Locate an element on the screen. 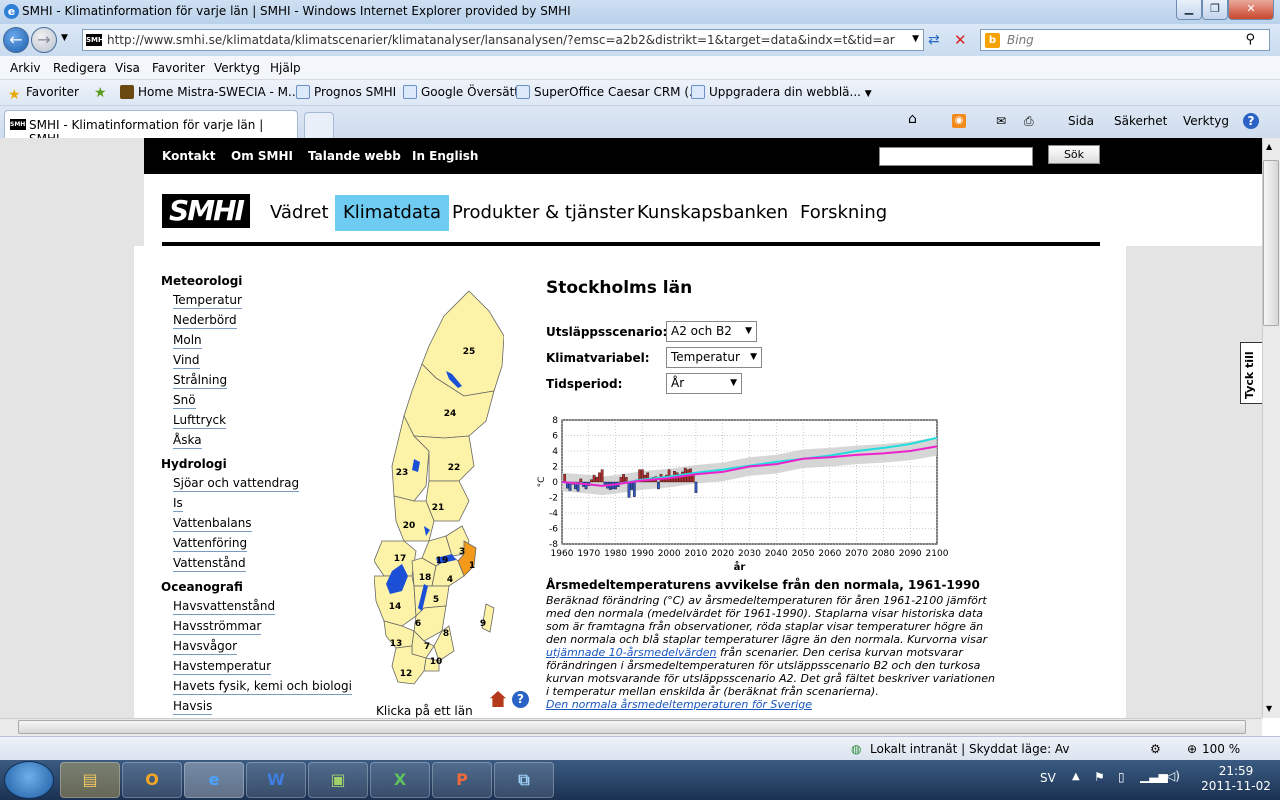  nav-klimatdata: Klimatdata is located at coordinates (392, 213).